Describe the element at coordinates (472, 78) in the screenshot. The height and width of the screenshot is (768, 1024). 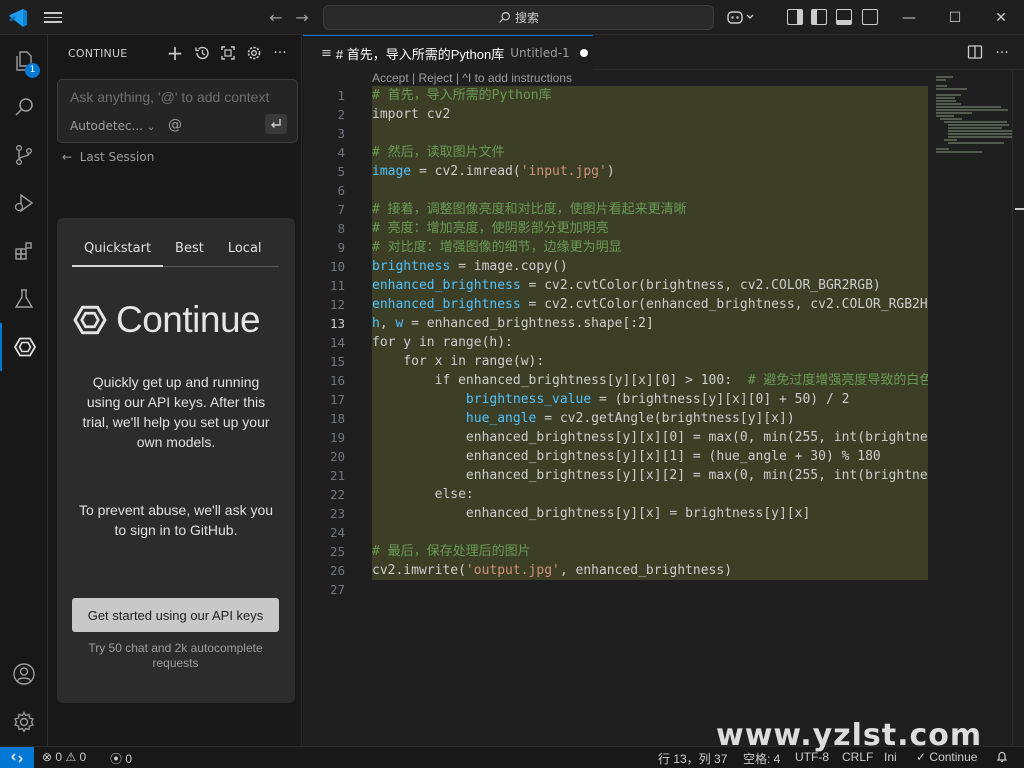
I see `codelens-actions: Accept | Reject | ^I to add instructions` at that location.